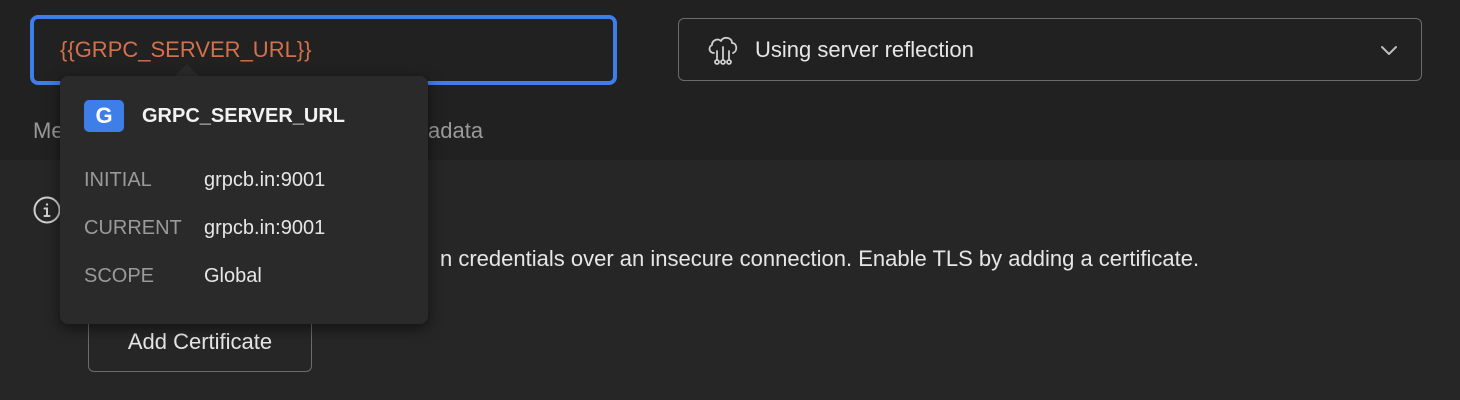 Image resolution: width=1460 pixels, height=400 pixels. What do you see at coordinates (233, 276) in the screenshot?
I see `scope-value: Global` at bounding box center [233, 276].